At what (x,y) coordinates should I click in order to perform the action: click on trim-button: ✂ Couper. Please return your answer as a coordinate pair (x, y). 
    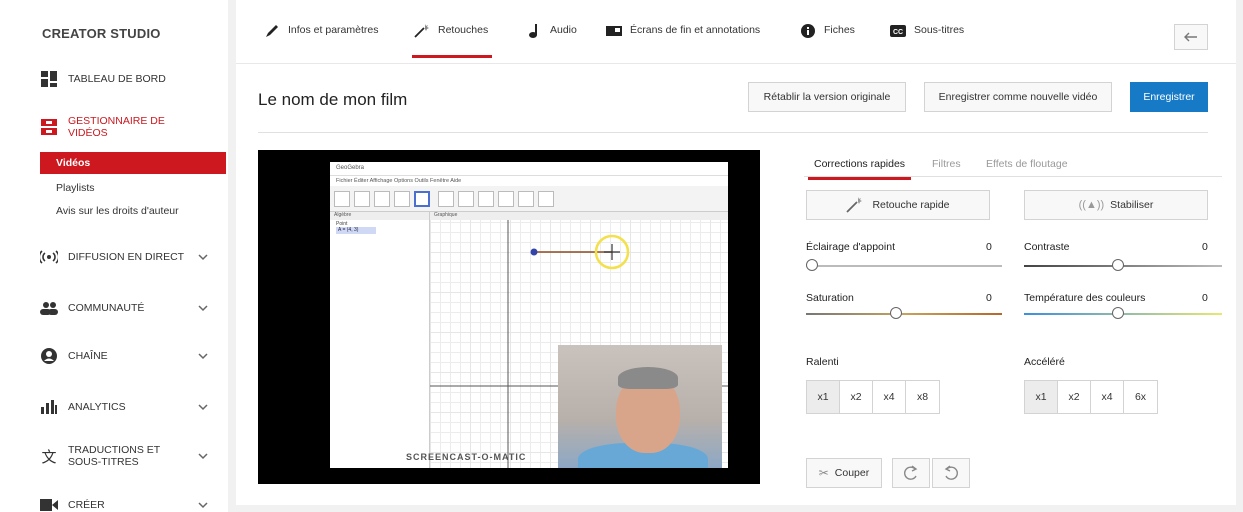
    Looking at the image, I should click on (844, 473).